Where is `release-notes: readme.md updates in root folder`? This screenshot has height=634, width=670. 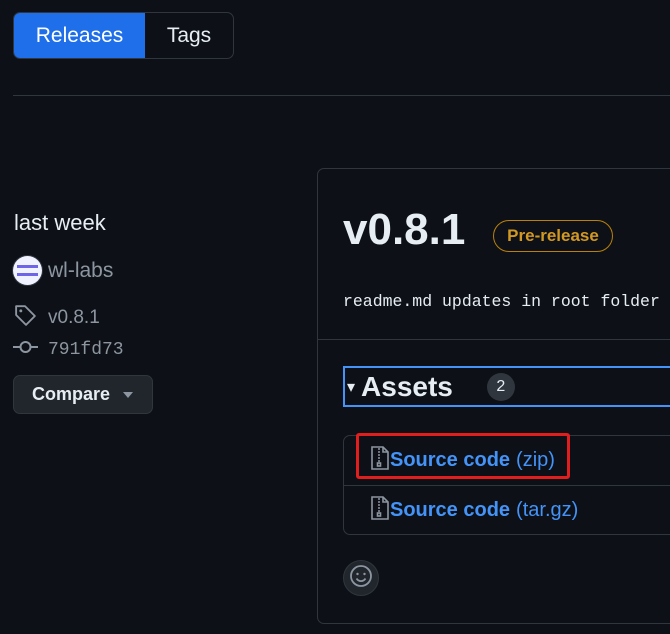
release-notes: readme.md updates in root folder is located at coordinates (501, 301).